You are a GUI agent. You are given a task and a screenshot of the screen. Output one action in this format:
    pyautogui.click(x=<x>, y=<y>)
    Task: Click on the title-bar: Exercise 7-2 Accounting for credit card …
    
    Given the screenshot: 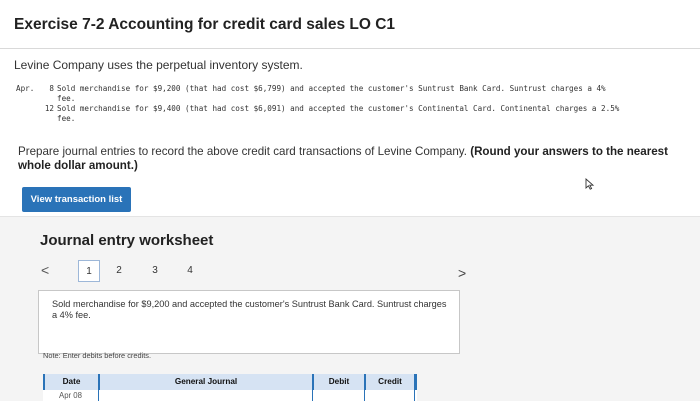 What is the action you would take?
    pyautogui.click(x=350, y=24)
    